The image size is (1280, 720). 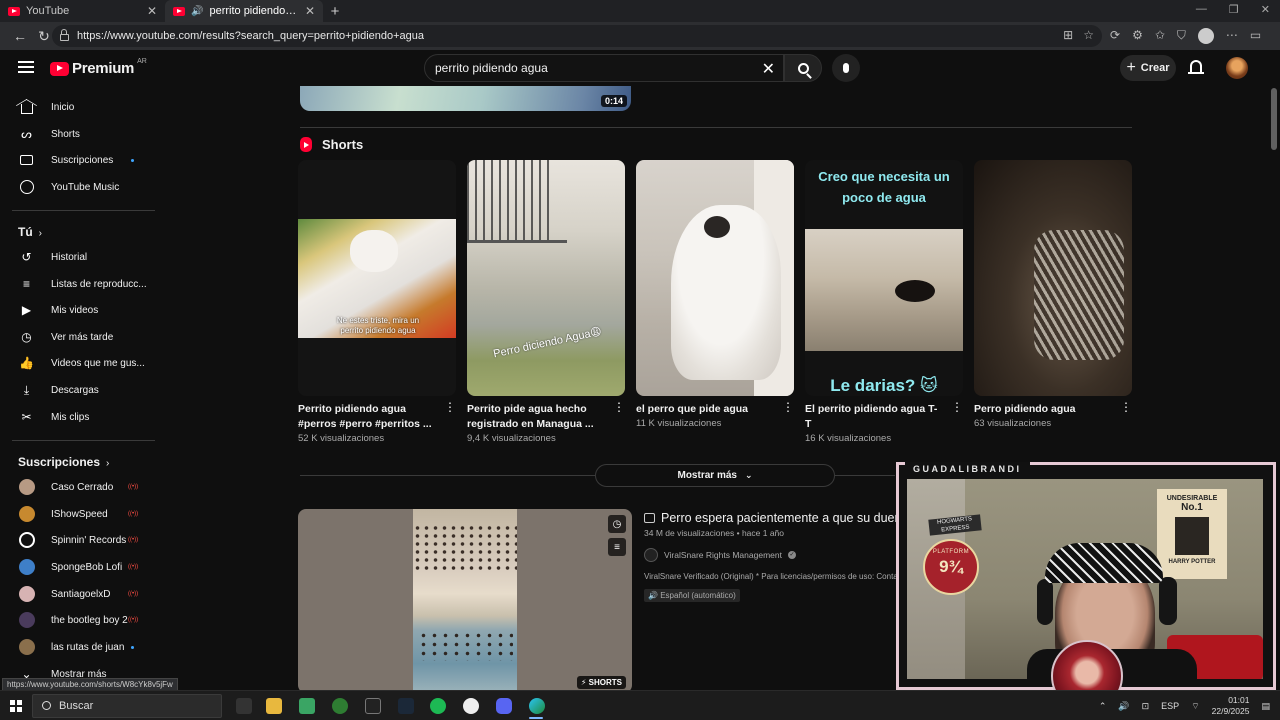 I want to click on browser-tab-youtube: YouTube ✕, so click(x=82, y=11).